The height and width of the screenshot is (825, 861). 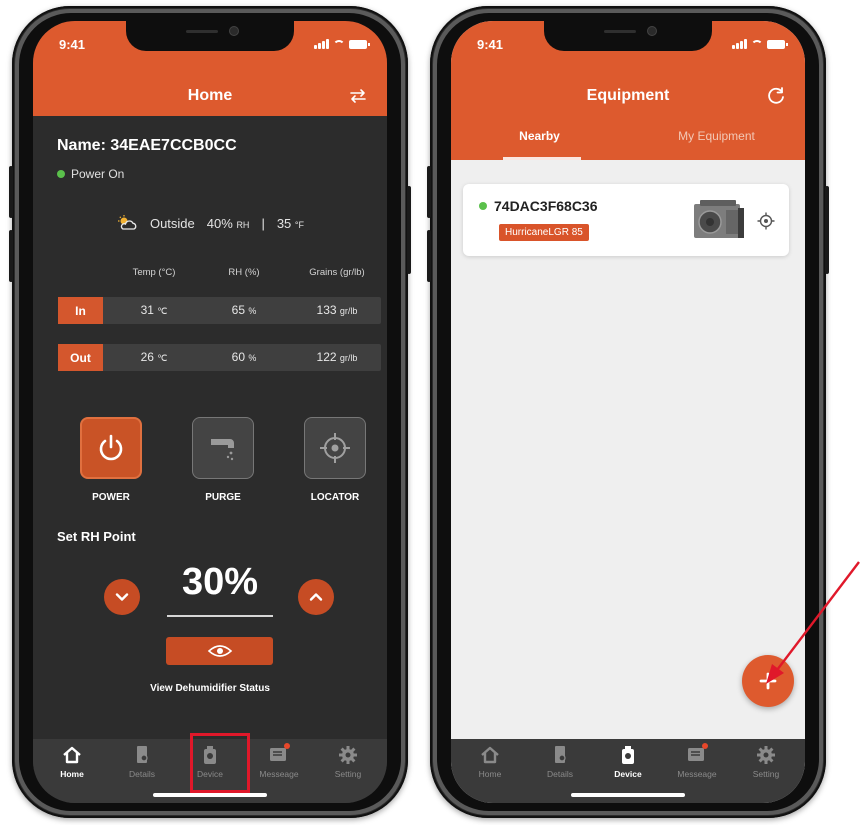 I want to click on power-button, so click(x=111, y=448).